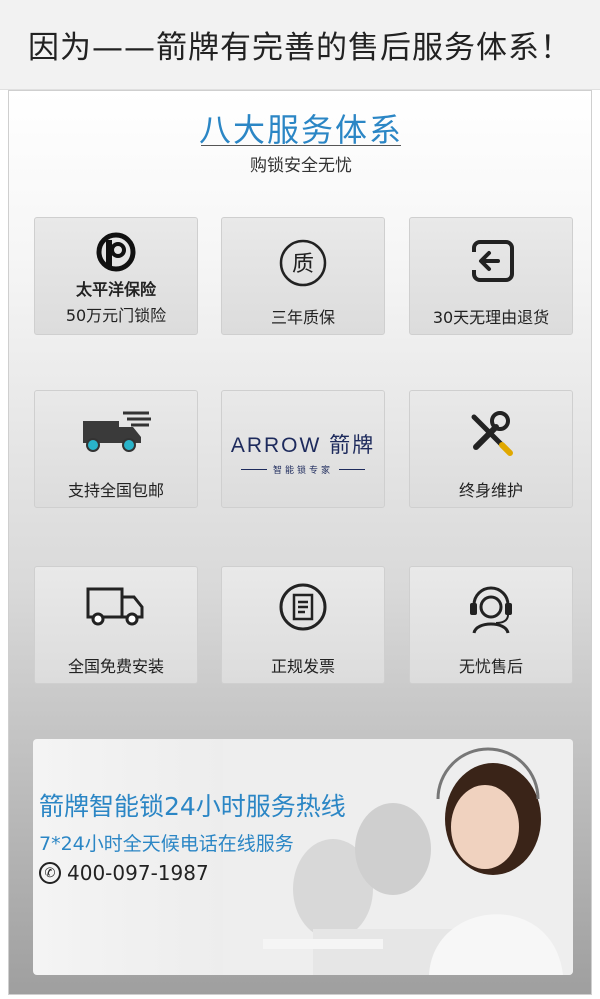 This screenshot has height=999, width=600. I want to click on brand-tagline: 智能锁专家, so click(303, 469).